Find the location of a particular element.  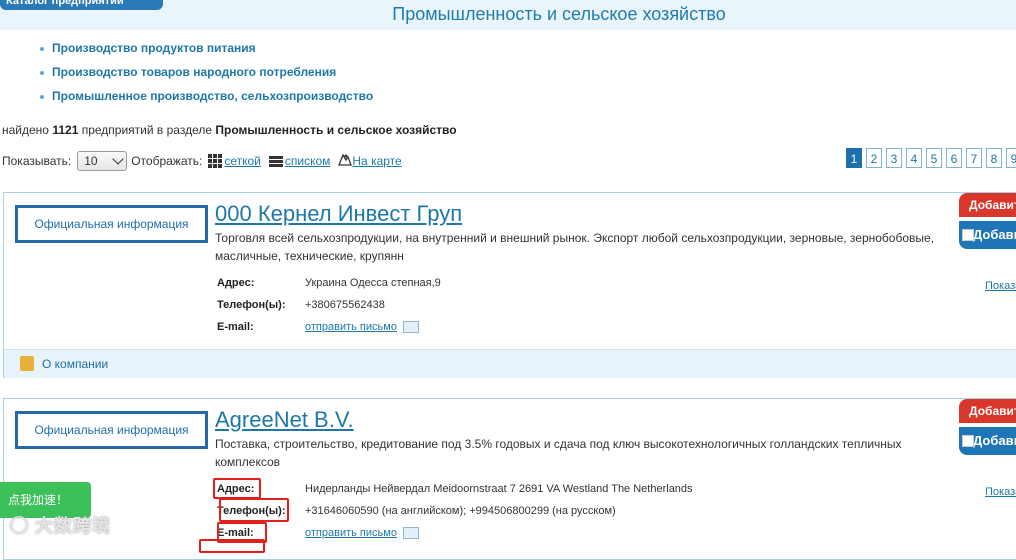

section-name: Промышленность и сельское хозяйство is located at coordinates (336, 130).